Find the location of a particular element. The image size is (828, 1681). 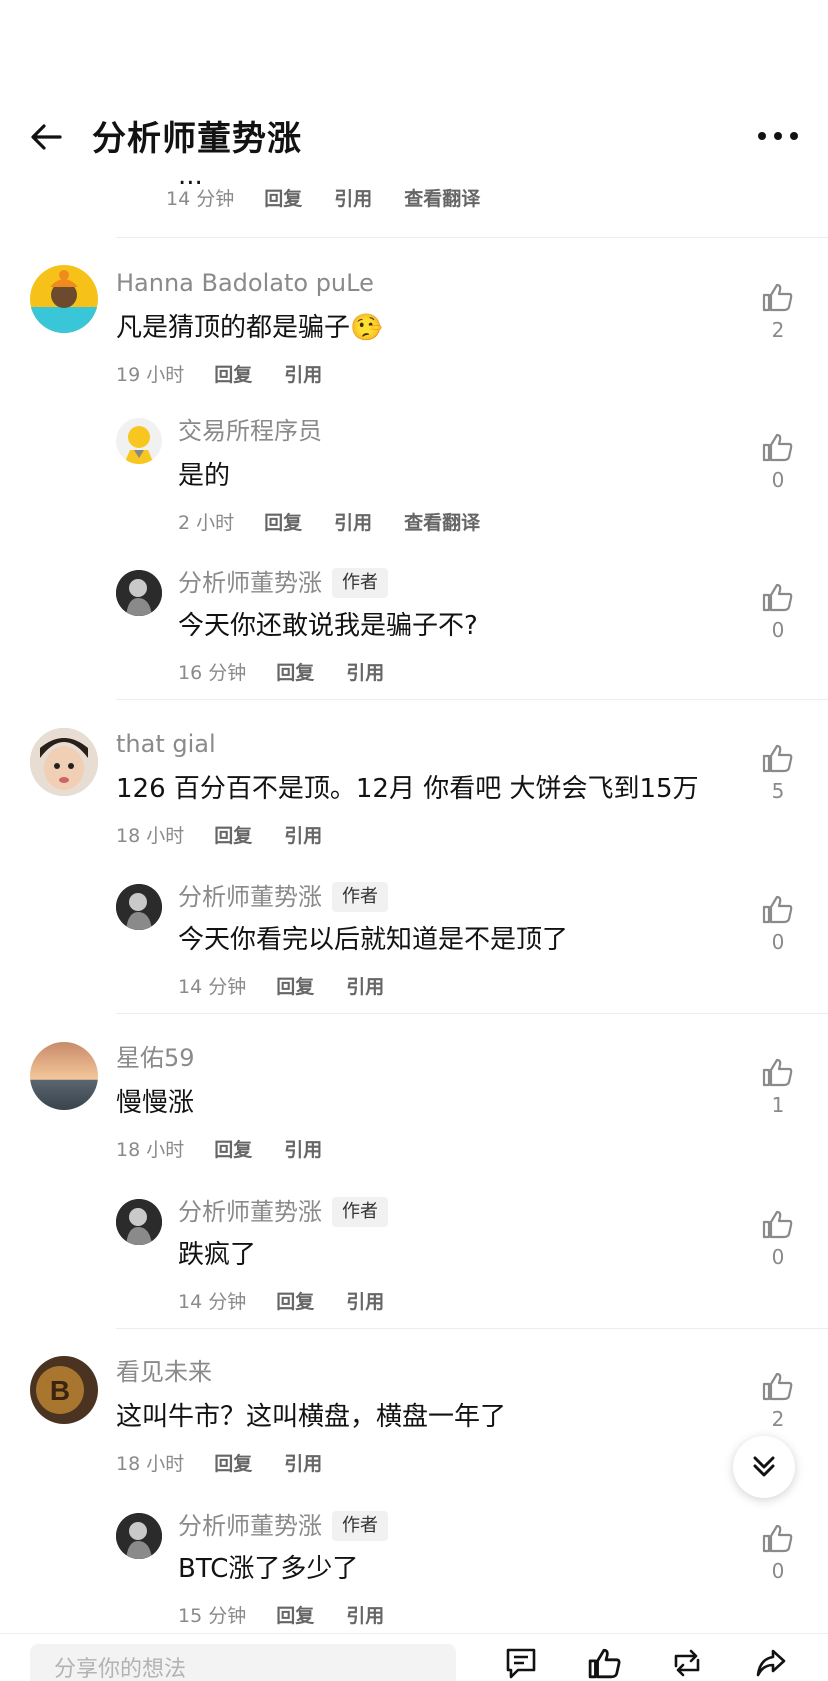

bottom-action-bar: 分享你的想法 is located at coordinates (414, 1657).